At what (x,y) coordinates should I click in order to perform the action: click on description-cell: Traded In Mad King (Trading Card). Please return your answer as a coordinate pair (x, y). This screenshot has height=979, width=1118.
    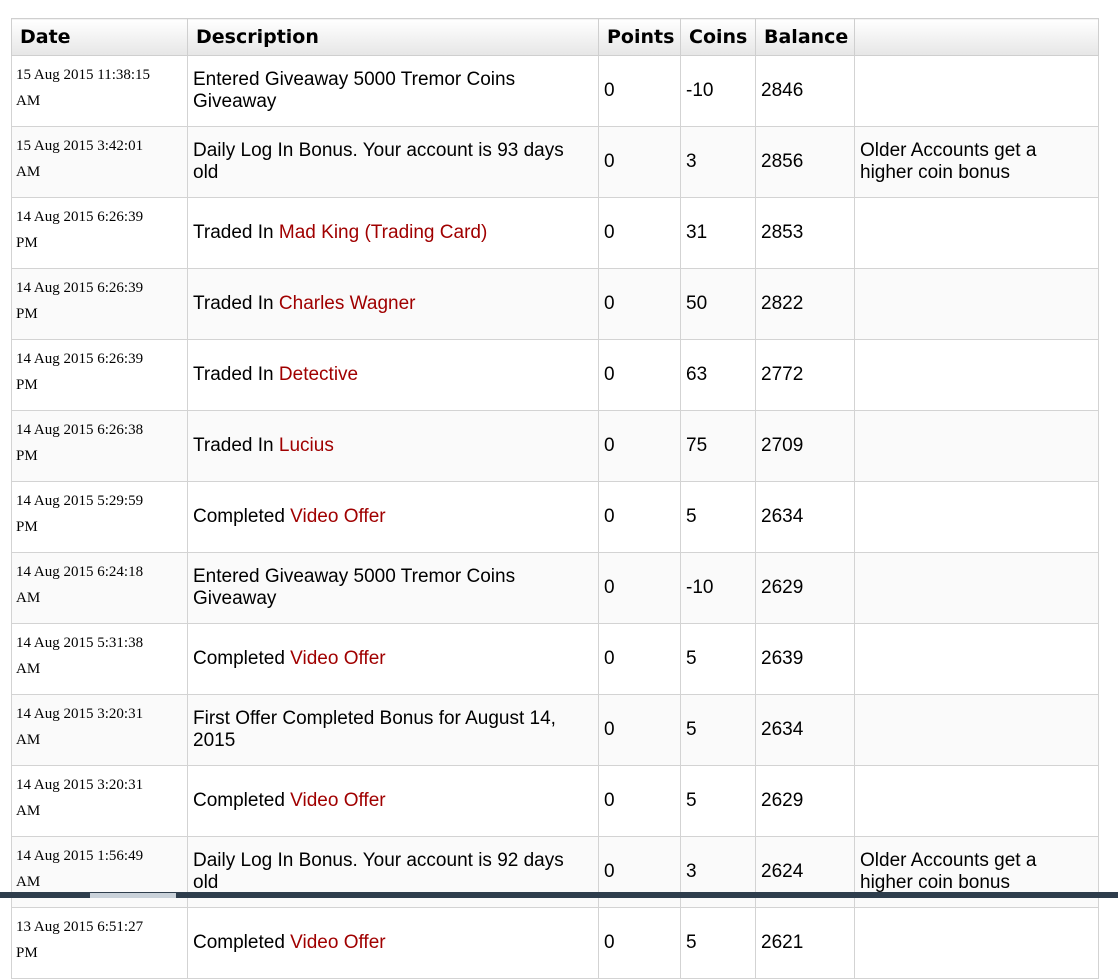
    Looking at the image, I should click on (393, 233).